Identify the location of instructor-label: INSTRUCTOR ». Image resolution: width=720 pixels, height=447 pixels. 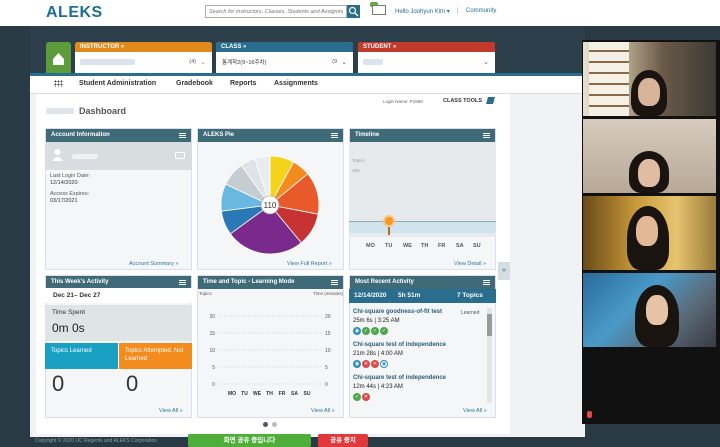
(143, 47).